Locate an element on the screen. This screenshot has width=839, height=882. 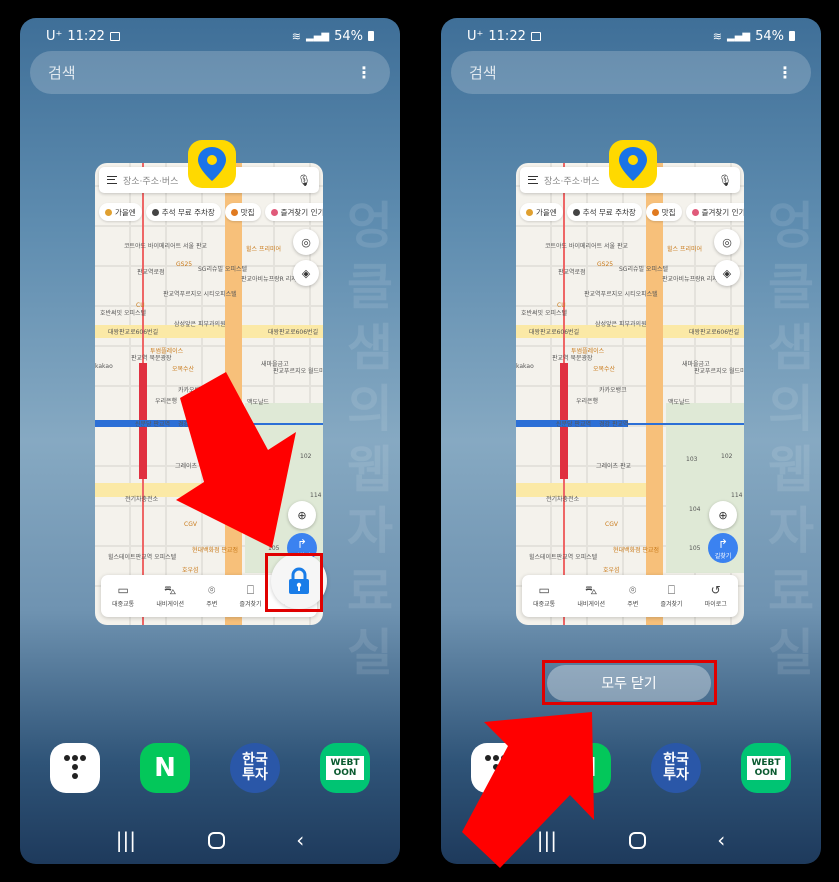
map-label: 그레이츠 판교 is located at coordinates (613, 466).